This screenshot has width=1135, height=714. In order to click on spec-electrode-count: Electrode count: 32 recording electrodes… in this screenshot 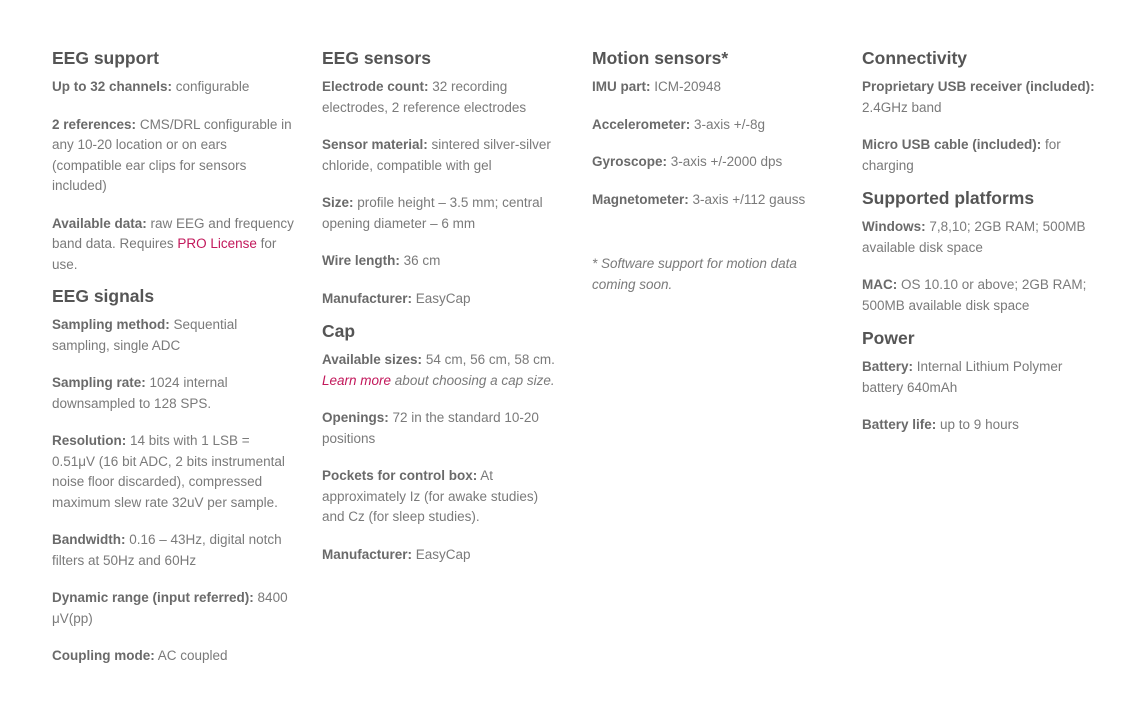, I will do `click(424, 97)`.